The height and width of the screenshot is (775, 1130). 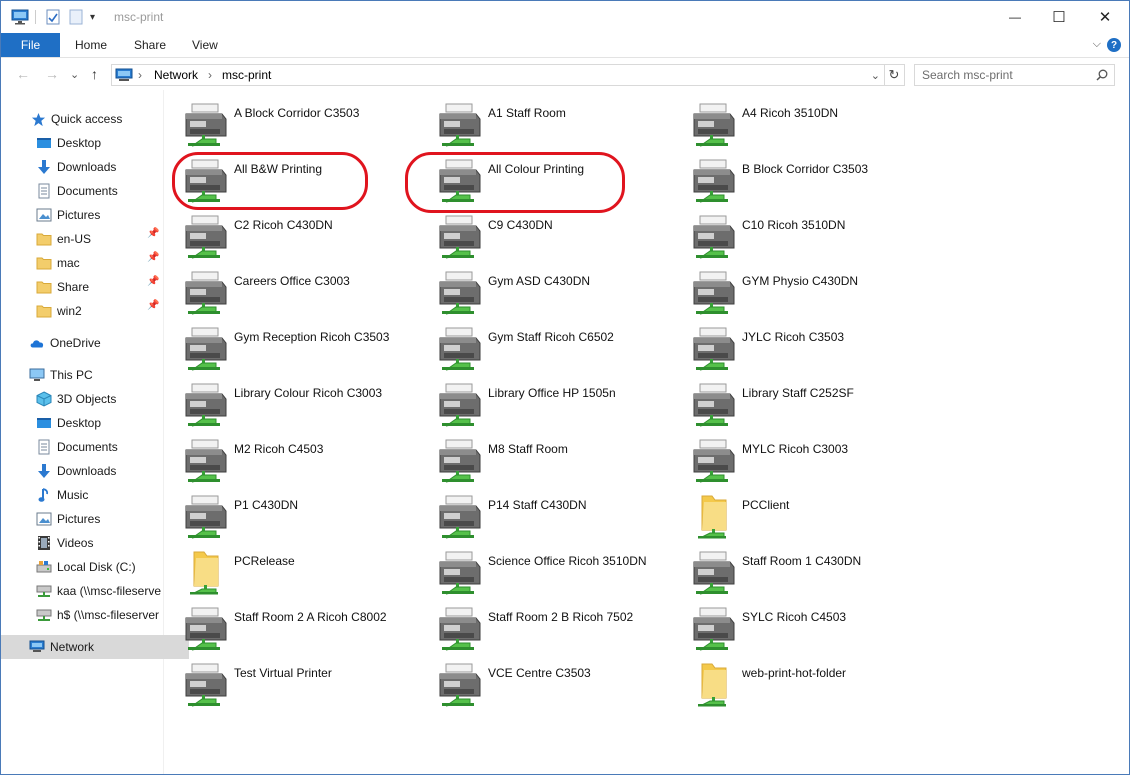 What do you see at coordinates (302, 349) in the screenshot?
I see `printer-item: Gym Reception Ricoh C3503` at bounding box center [302, 349].